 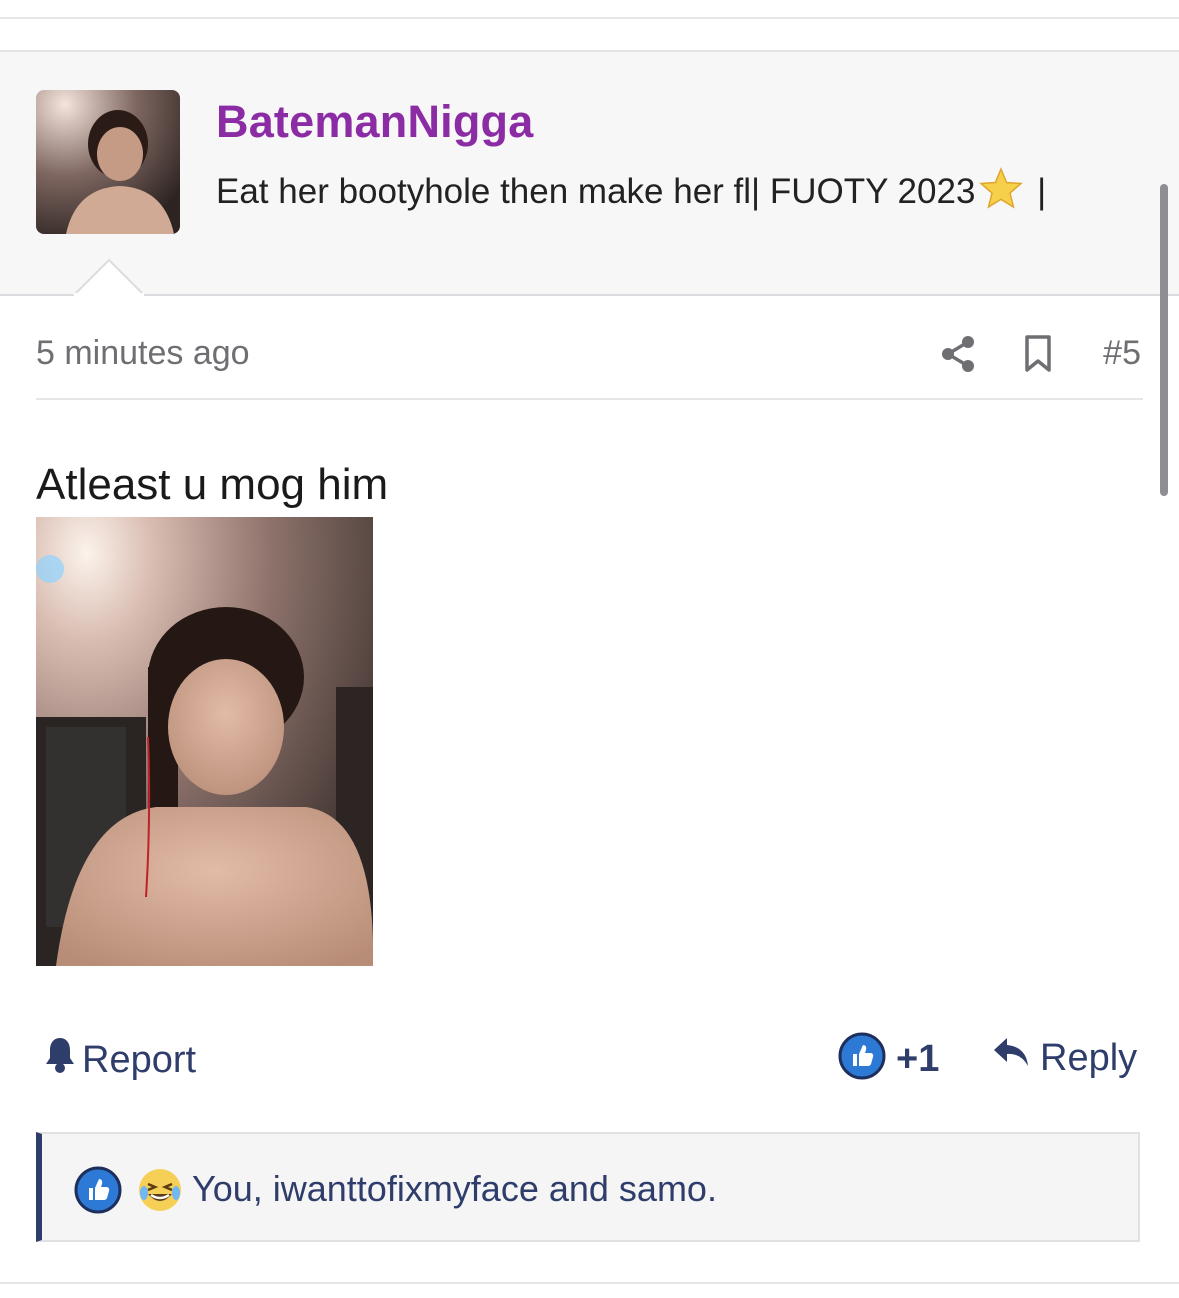 What do you see at coordinates (139, 1059) in the screenshot?
I see `report-label: Report` at bounding box center [139, 1059].